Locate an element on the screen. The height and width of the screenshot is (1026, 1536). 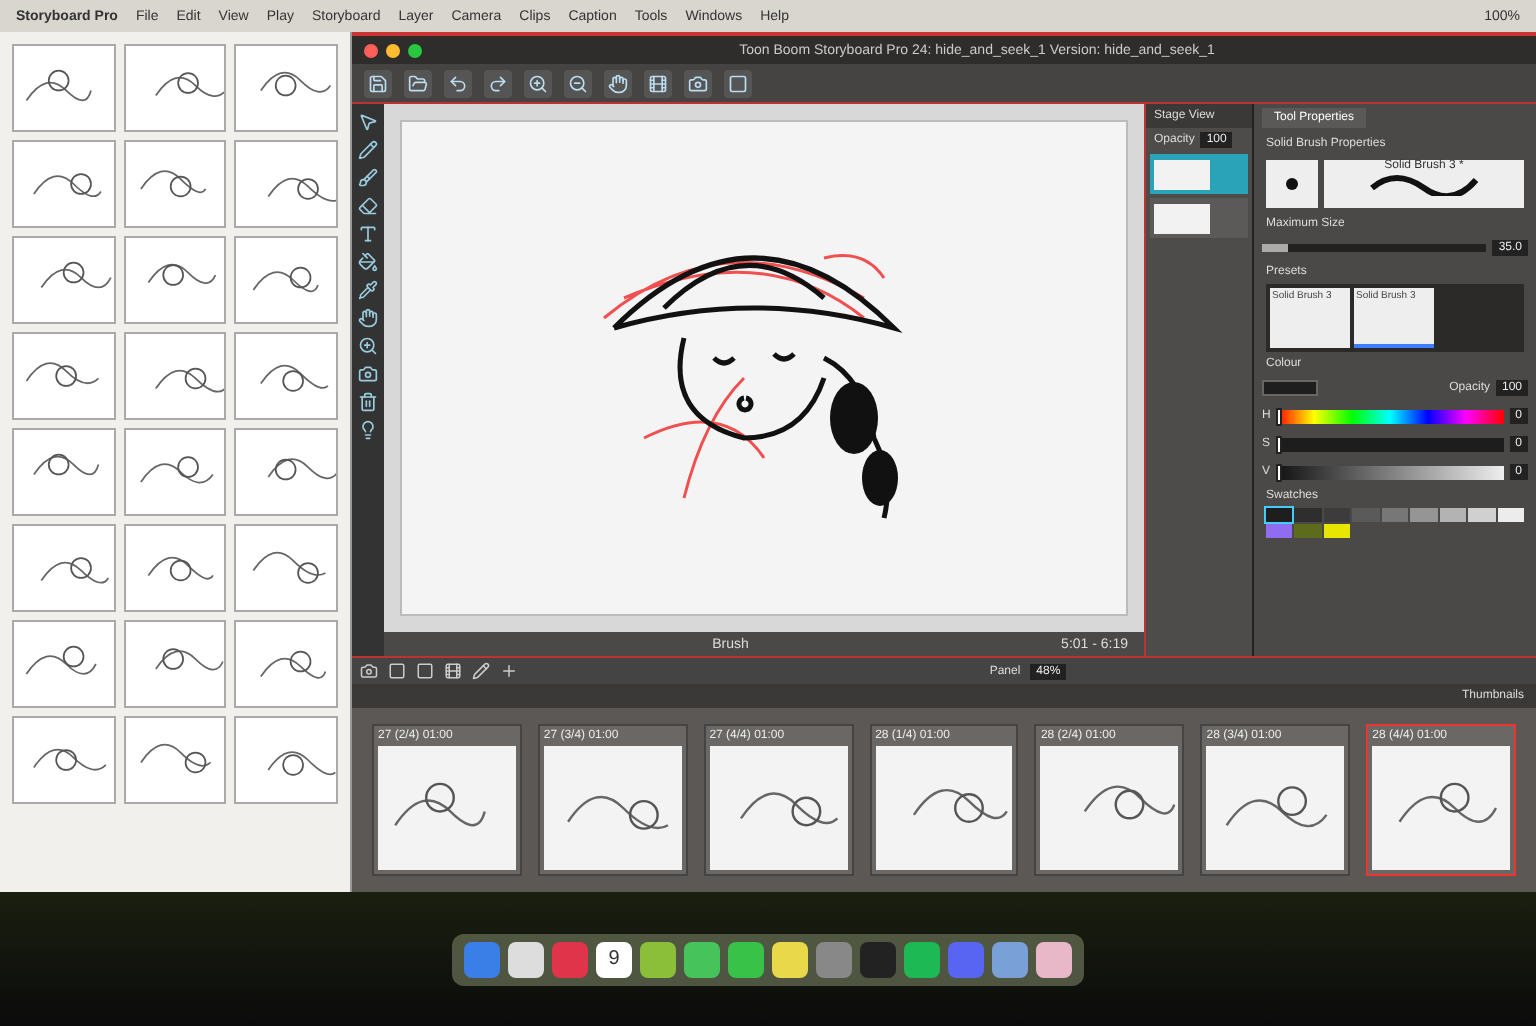
current-colour is located at coordinates (1290, 388).